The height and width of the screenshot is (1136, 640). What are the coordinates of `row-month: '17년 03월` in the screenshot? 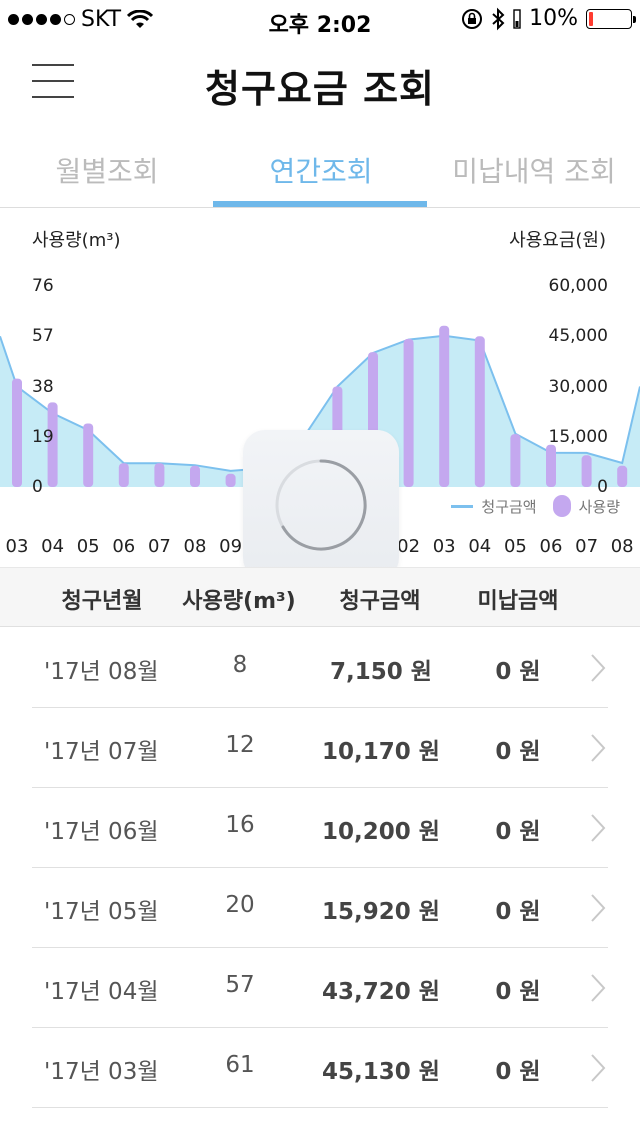 It's located at (101, 1072).